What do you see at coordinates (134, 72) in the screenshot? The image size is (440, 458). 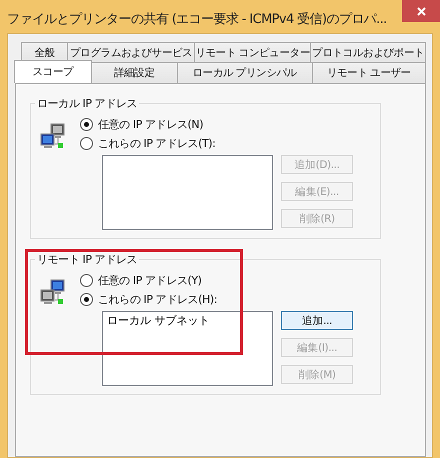 I see `tab: 詳細設定` at bounding box center [134, 72].